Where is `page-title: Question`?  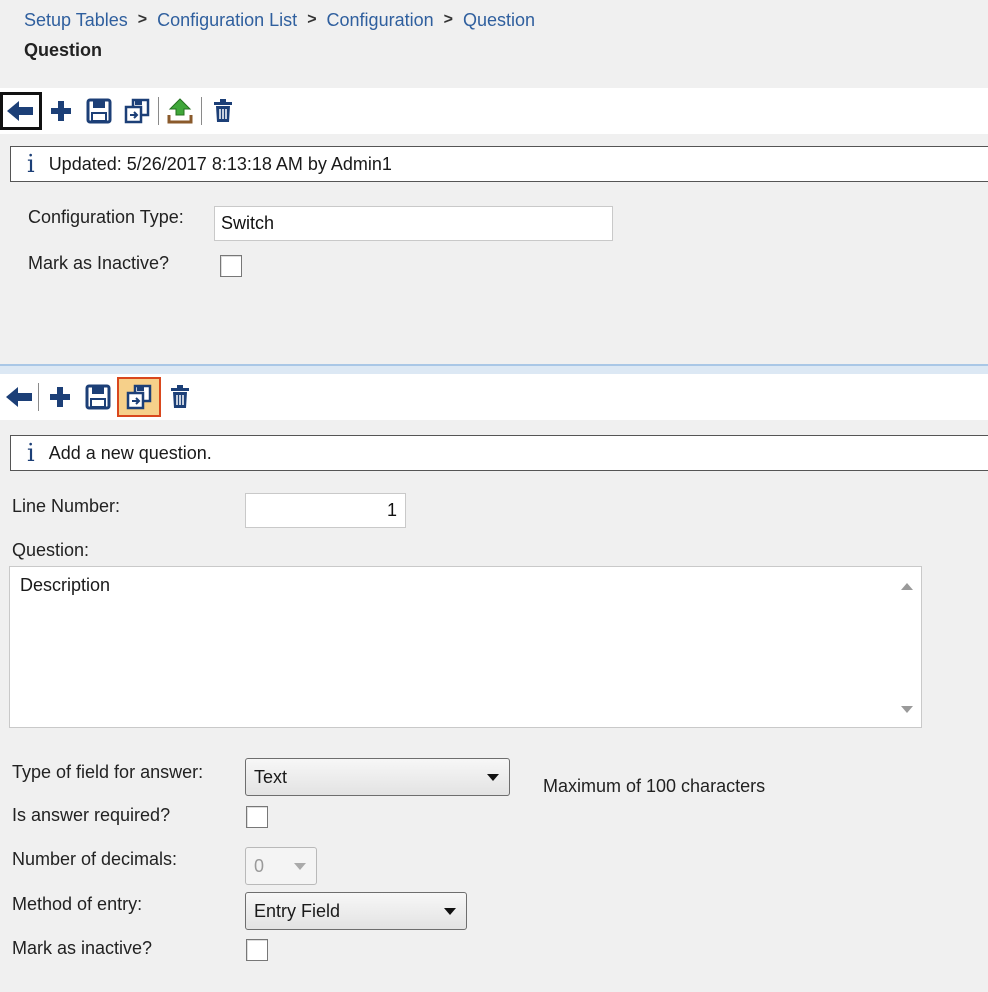
page-title: Question is located at coordinates (63, 50).